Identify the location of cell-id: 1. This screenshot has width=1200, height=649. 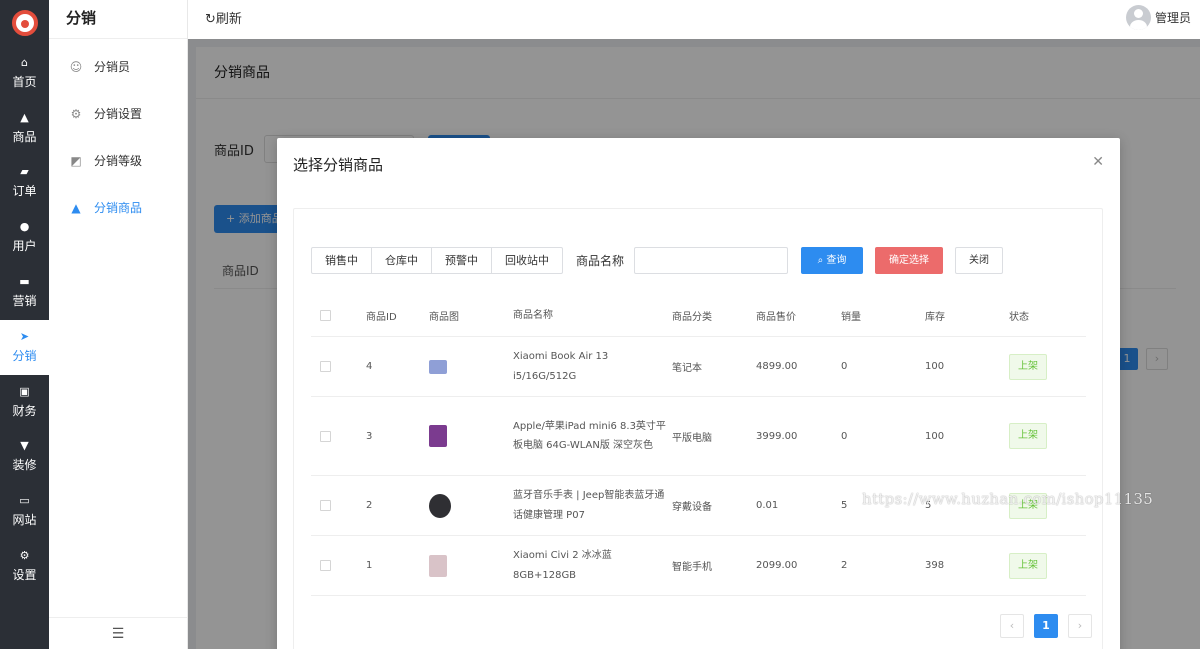
(369, 565).